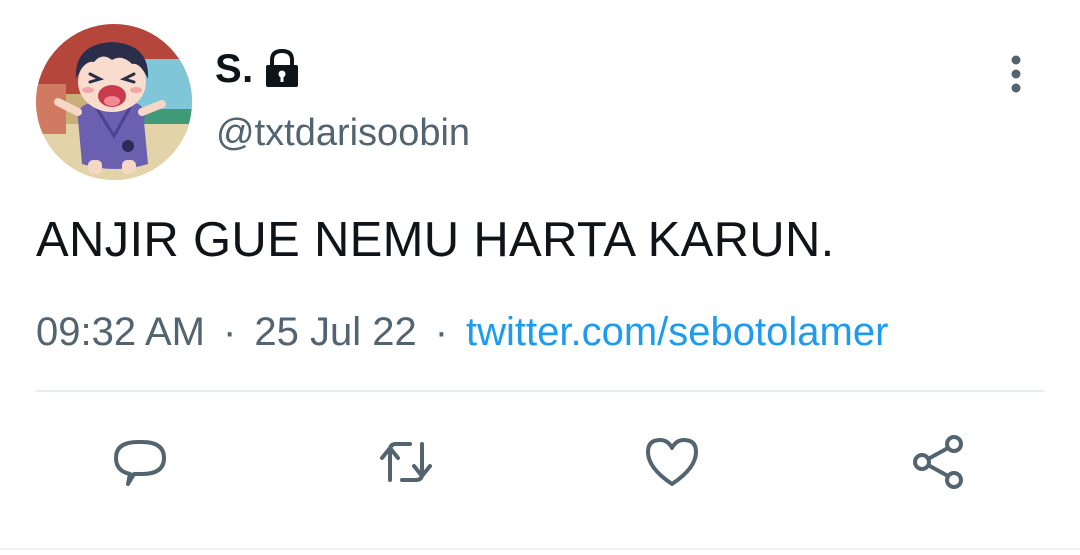 This screenshot has height=555, width=1080. Describe the element at coordinates (540, 549) in the screenshot. I see `bottom-border` at that location.